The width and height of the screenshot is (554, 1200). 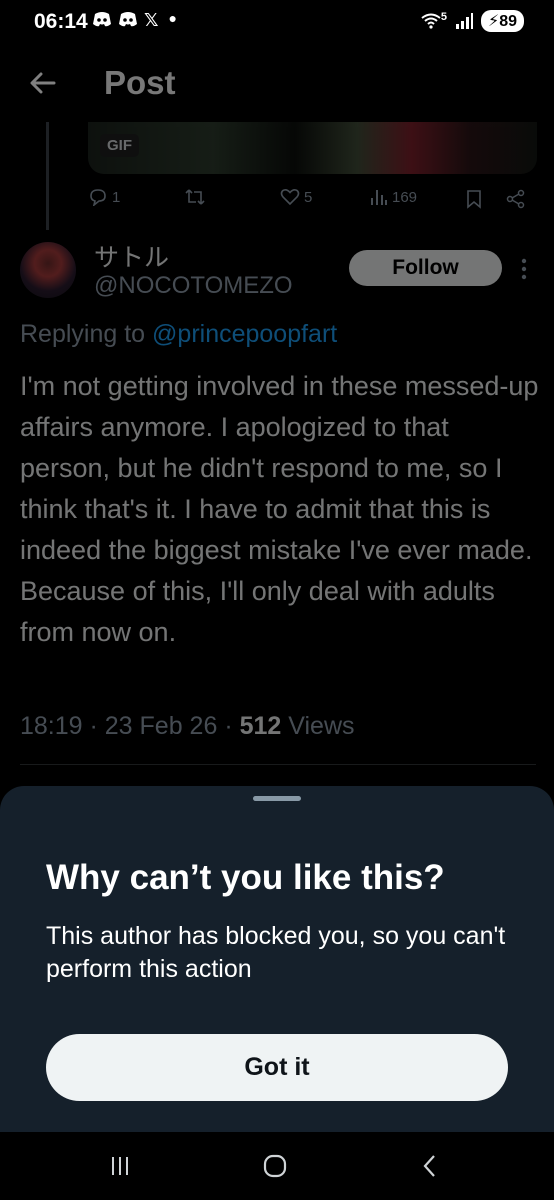 I want to click on notification-icons: 𝕏 ●, so click(x=134, y=20).